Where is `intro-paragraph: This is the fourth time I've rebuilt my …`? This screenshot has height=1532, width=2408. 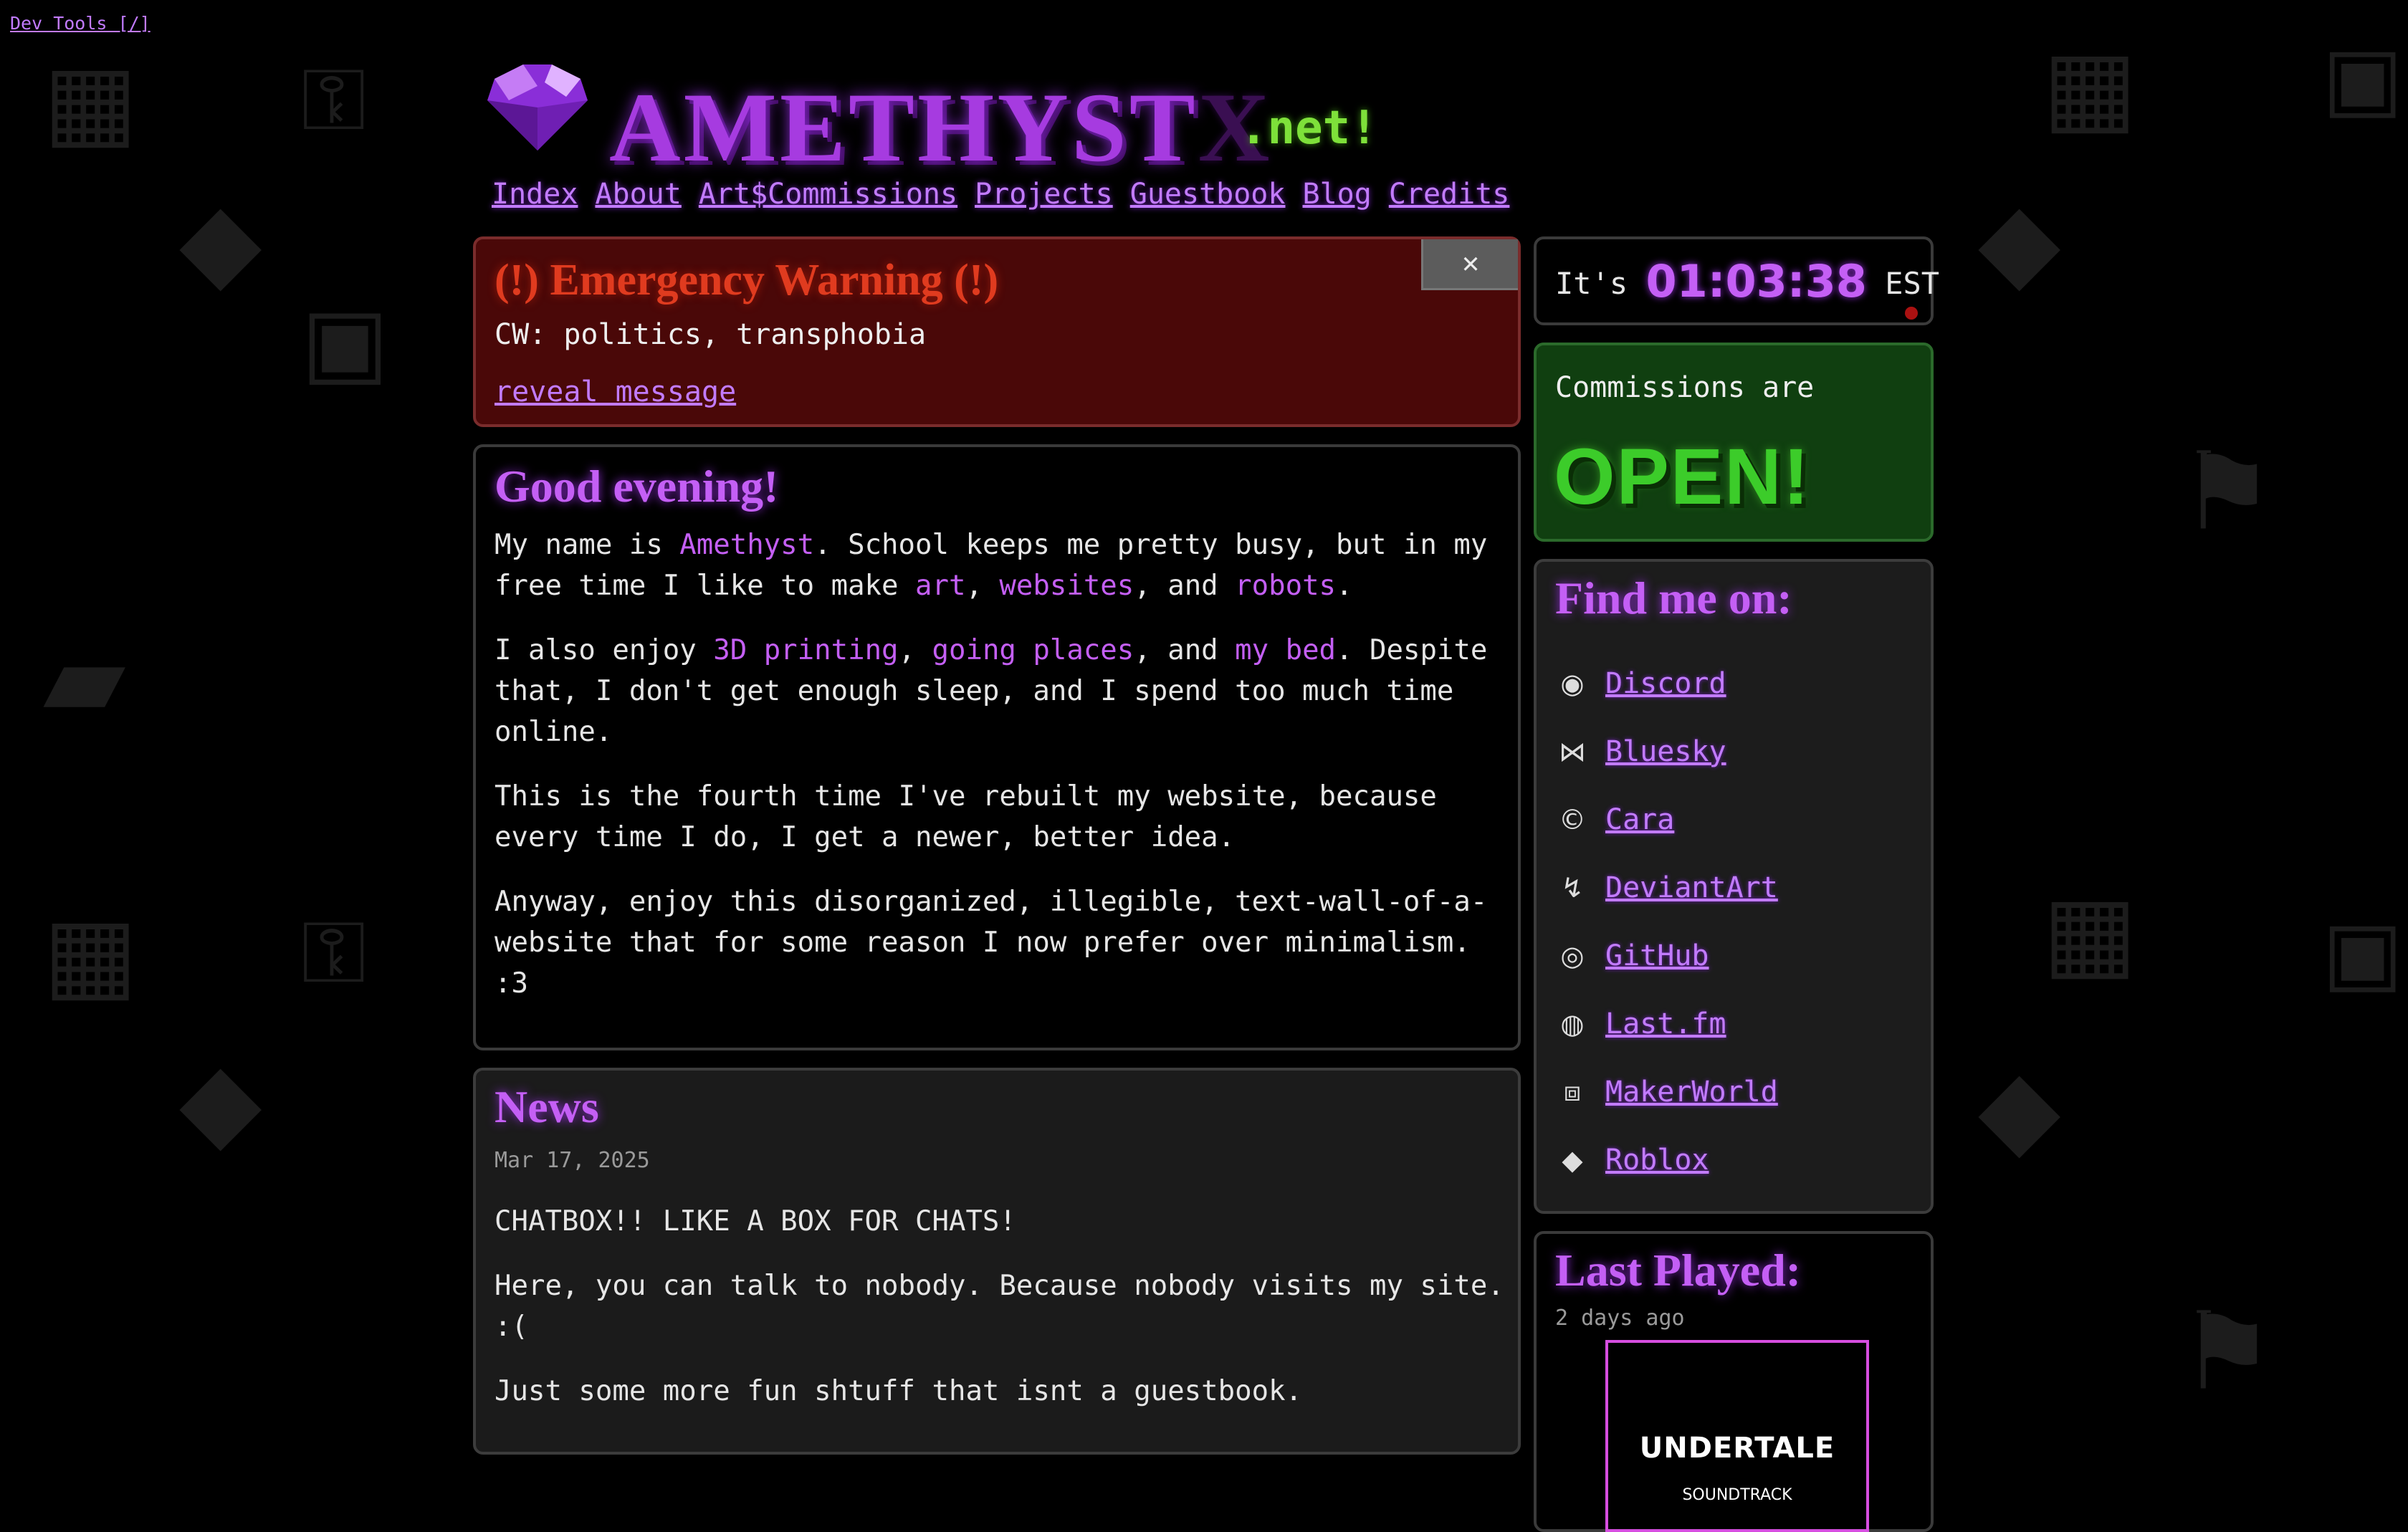 intro-paragraph: This is the fourth time I've rebuilt my … is located at coordinates (965, 816).